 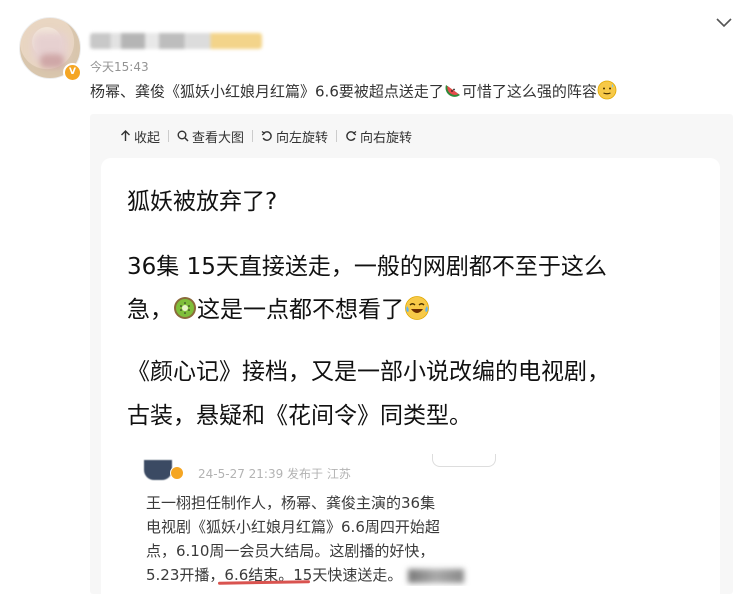 I want to click on rotate-right-button: 向右旋转, so click(x=378, y=136).